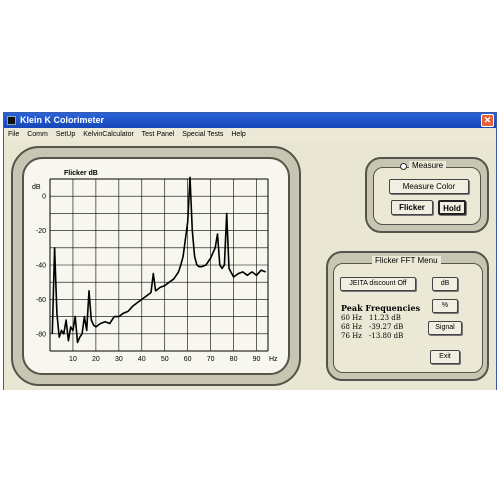 The width and height of the screenshot is (500, 500). I want to click on peak-freq: 68 Hz, so click(351, 327).